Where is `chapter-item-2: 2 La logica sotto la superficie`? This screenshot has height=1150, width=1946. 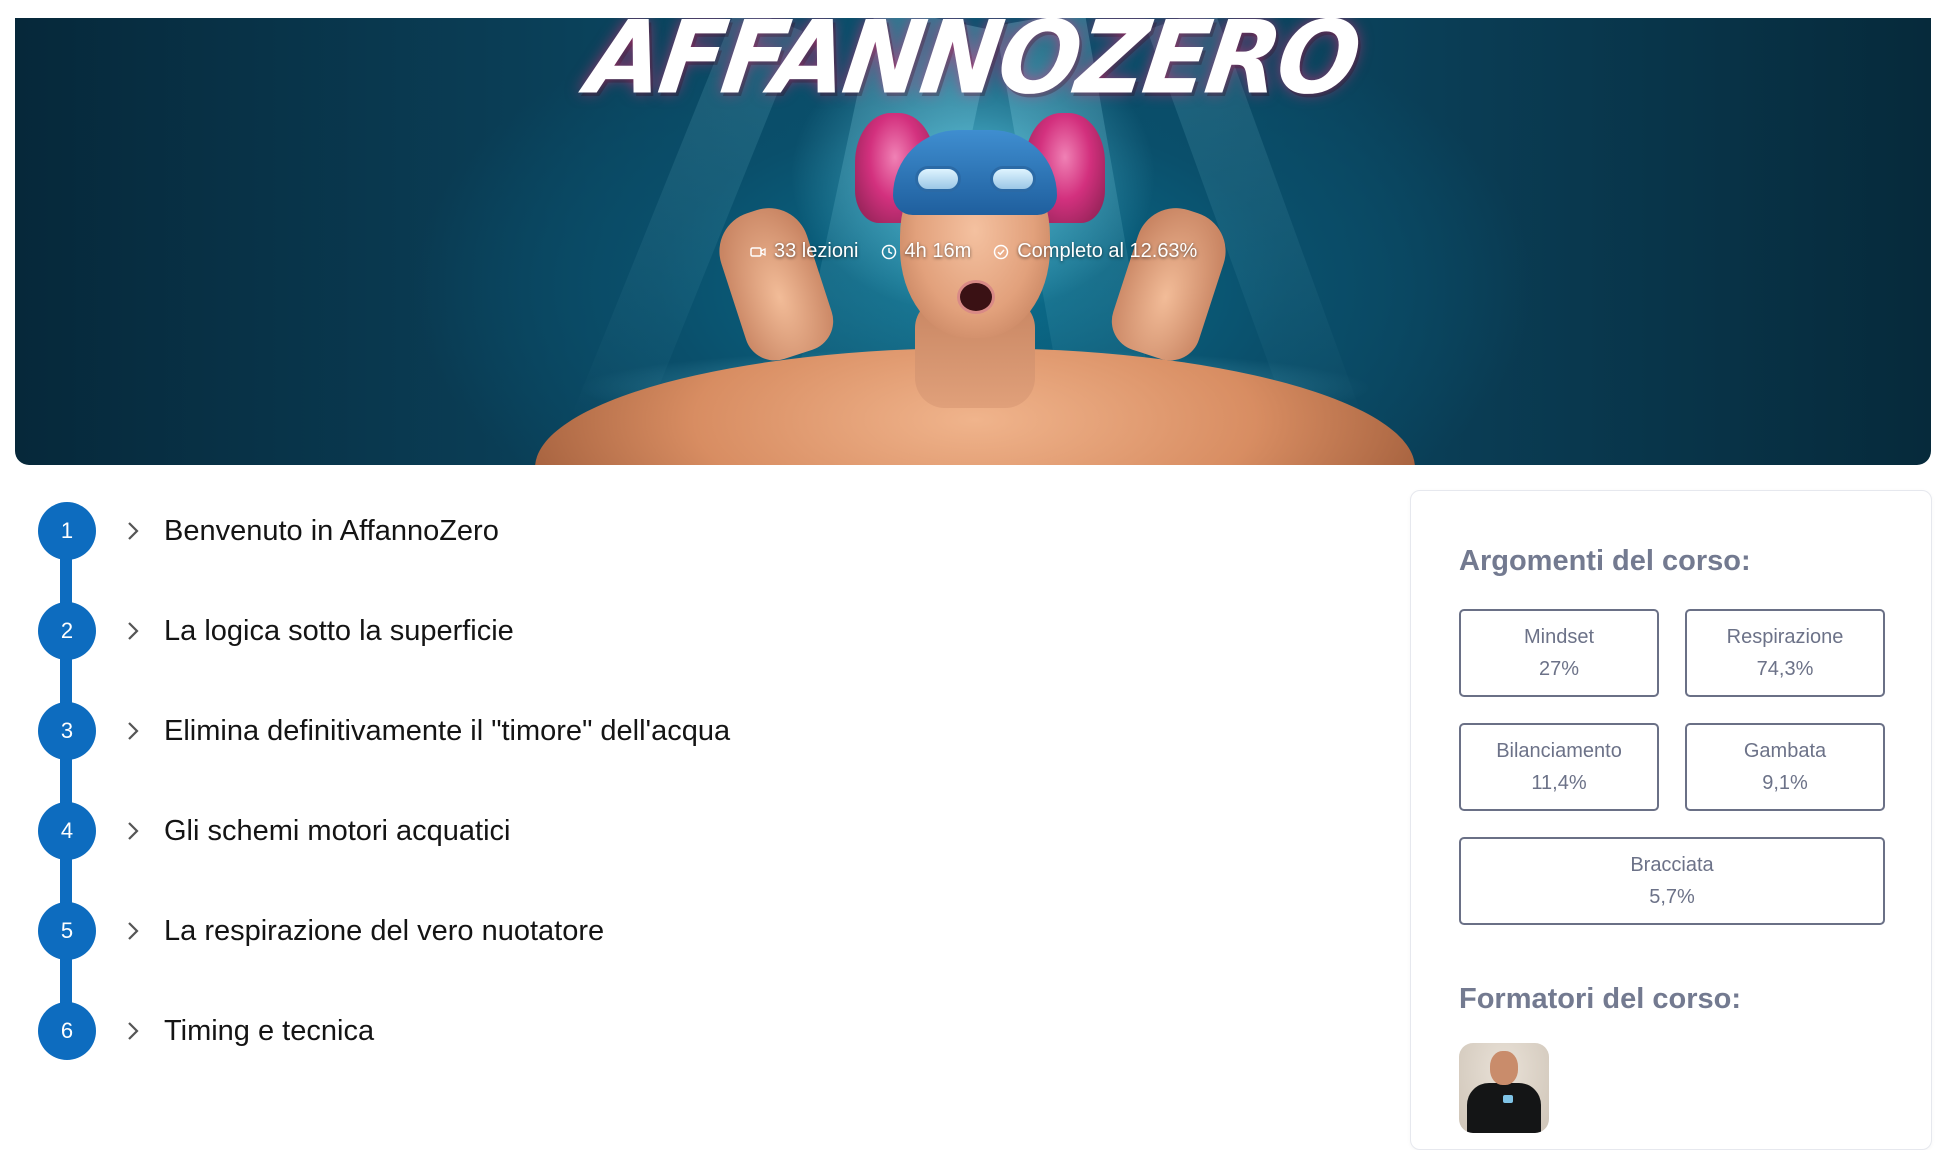 chapter-item-2: 2 La logica sotto la superficie is located at coordinates (276, 631).